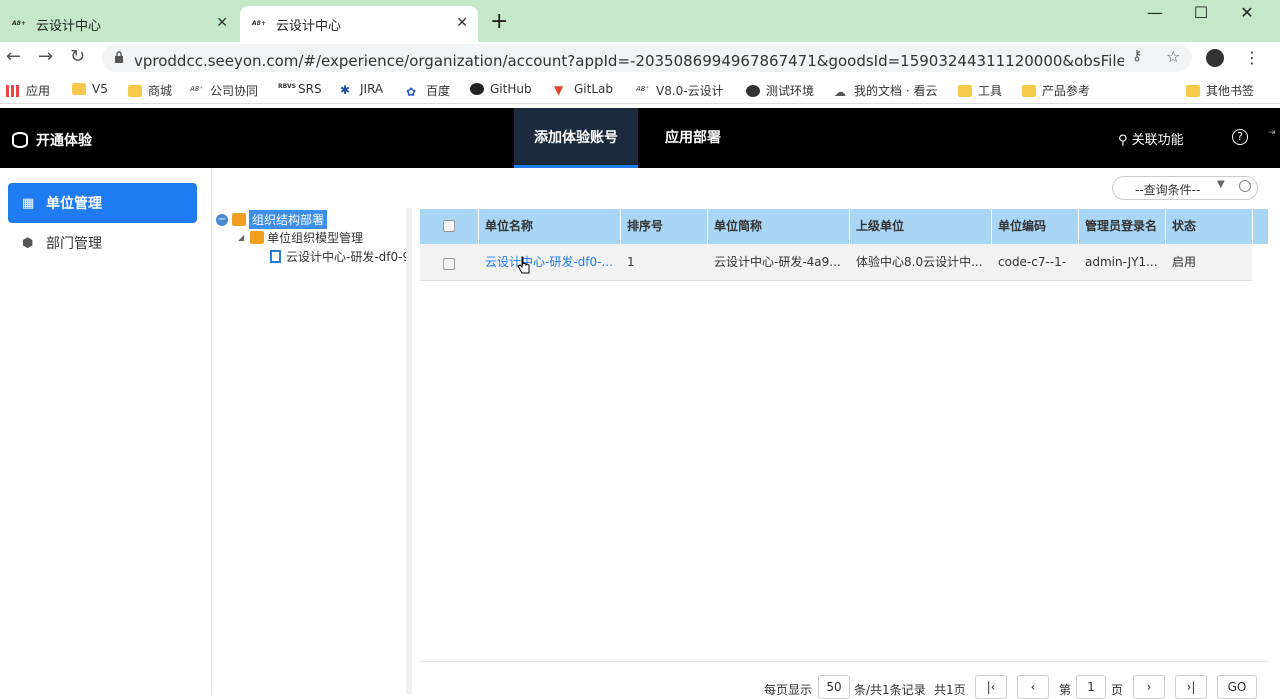 The height and width of the screenshot is (699, 1280). I want to click on bookmark-docs: ☁ 我的文档 · 看云, so click(885, 90).